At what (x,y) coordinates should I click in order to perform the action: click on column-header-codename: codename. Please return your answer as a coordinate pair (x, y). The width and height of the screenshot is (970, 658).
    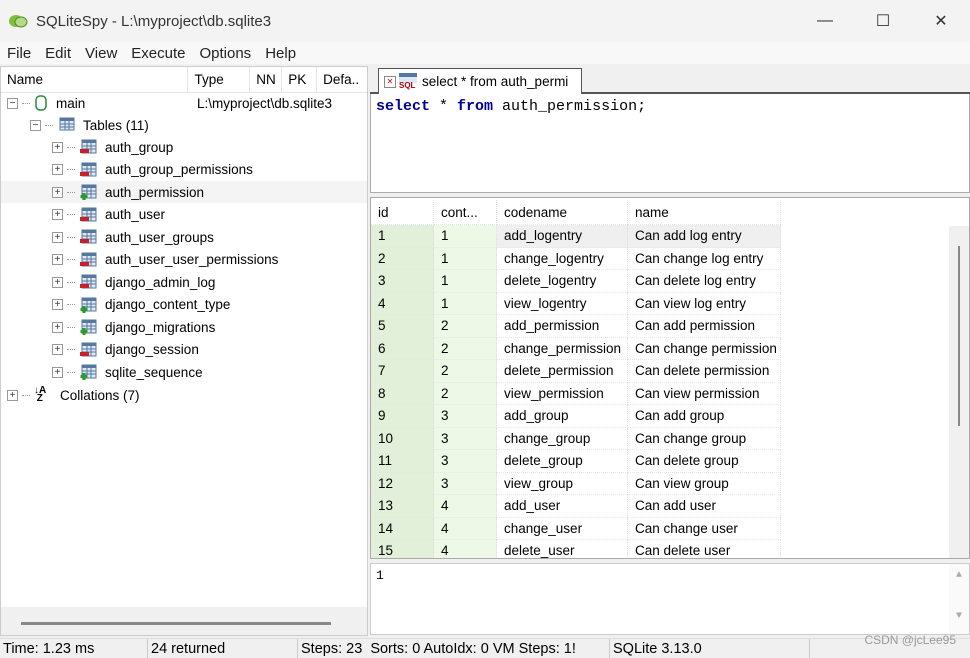
    Looking at the image, I should click on (562, 212).